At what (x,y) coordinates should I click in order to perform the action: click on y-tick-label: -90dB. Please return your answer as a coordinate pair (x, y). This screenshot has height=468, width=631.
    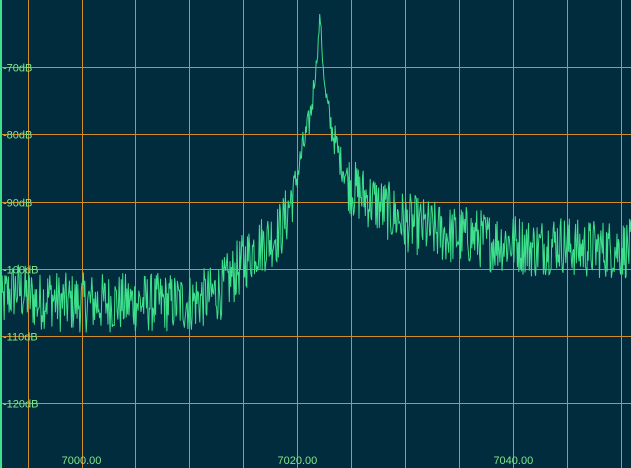
    Looking at the image, I should click on (17, 204).